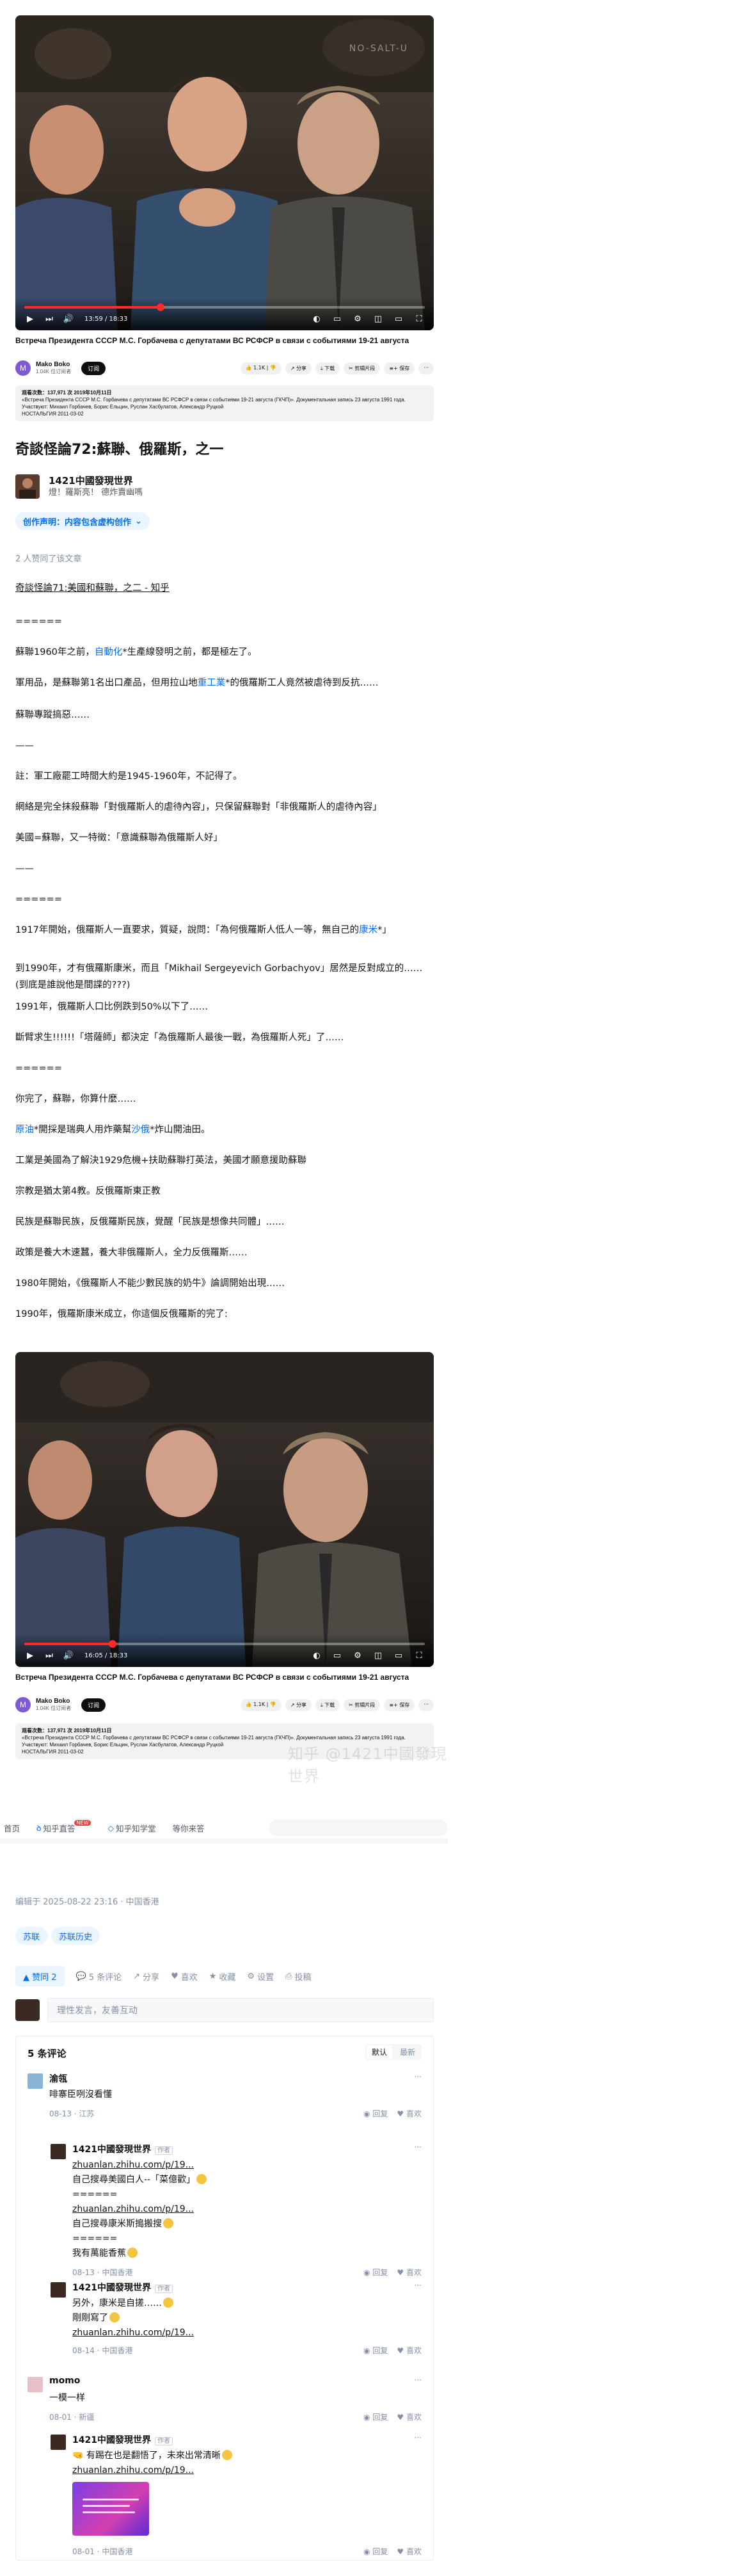  Describe the element at coordinates (24, 1130) in the screenshot. I see `keyword-link: 原油` at that location.